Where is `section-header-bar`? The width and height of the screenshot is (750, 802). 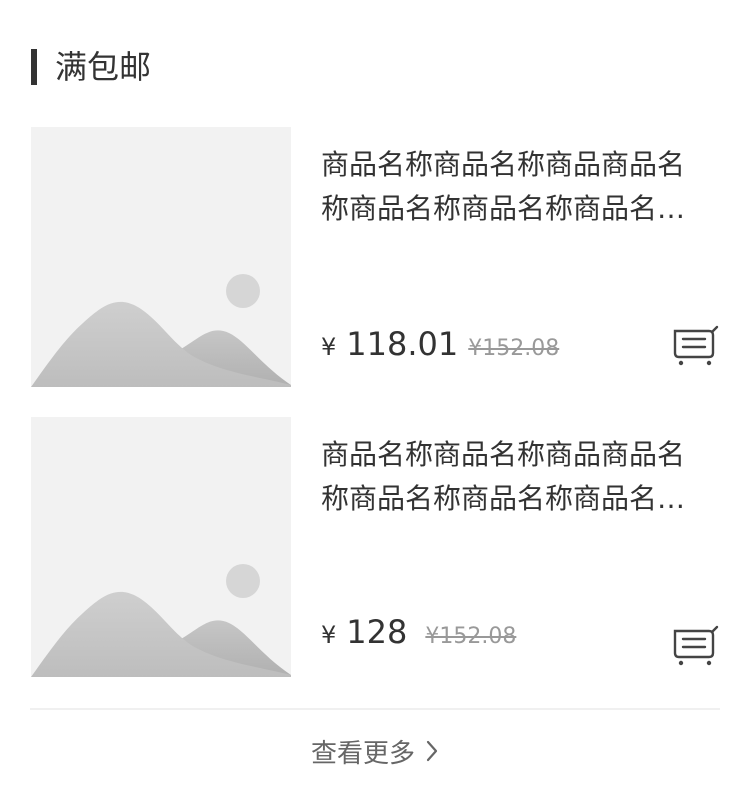 section-header-bar is located at coordinates (34, 67).